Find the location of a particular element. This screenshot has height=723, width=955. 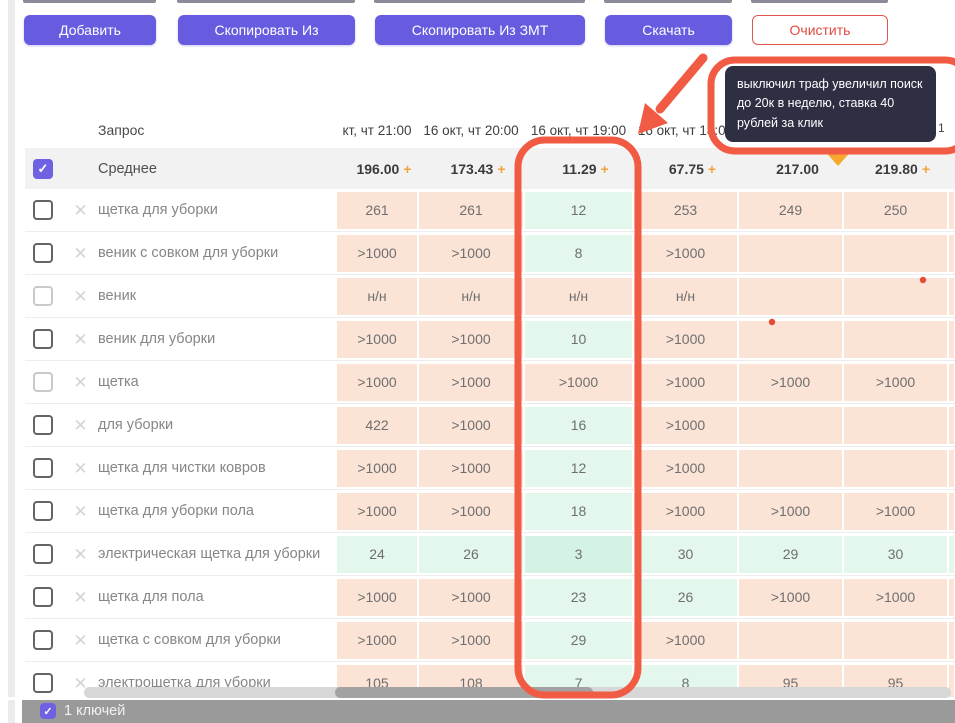

column-header-18-00: 16 окт, чт 18:00 is located at coordinates (685, 130).